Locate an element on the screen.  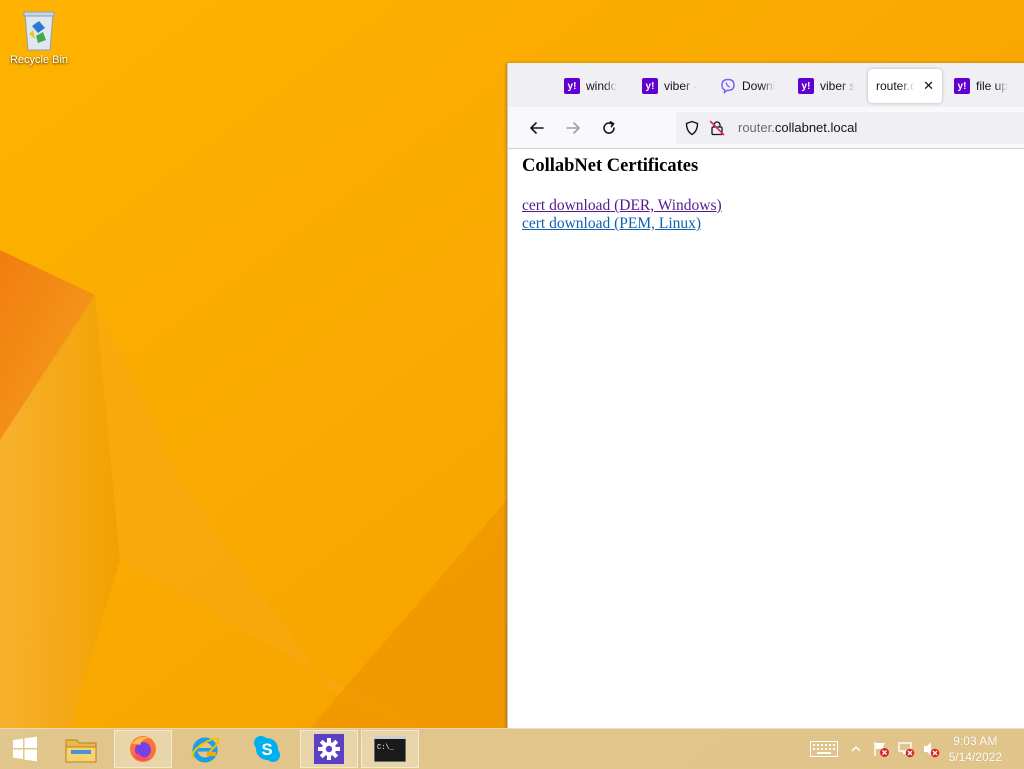
tab-label: viber s is located at coordinates (838, 86).